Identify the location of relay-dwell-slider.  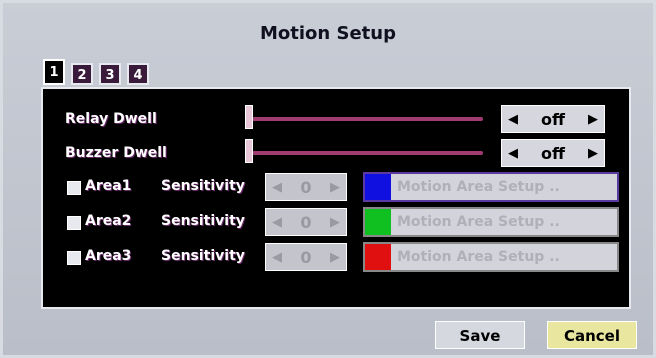
(365, 119).